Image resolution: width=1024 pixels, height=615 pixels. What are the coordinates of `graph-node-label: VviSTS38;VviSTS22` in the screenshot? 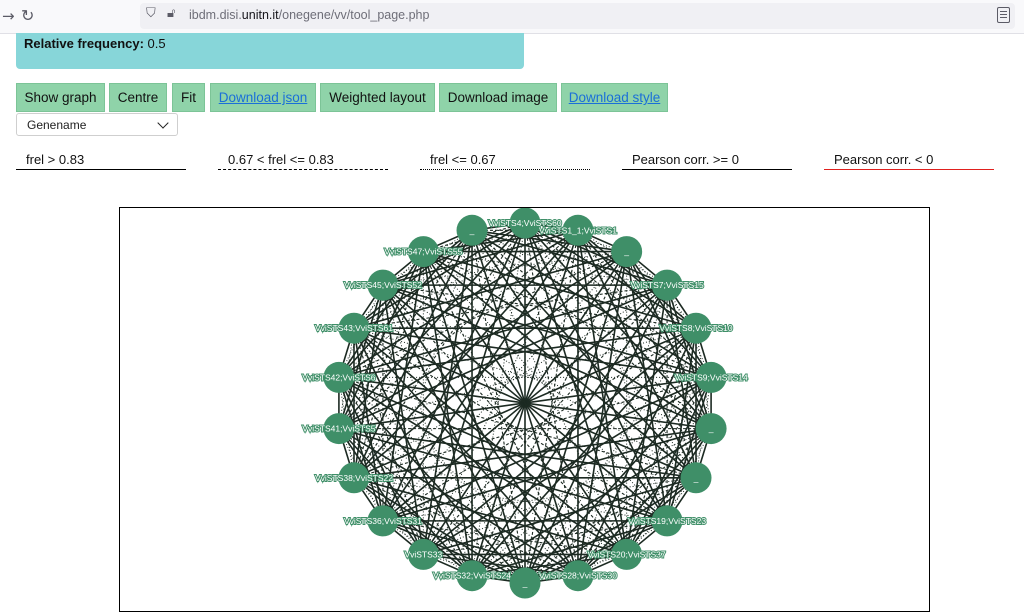 It's located at (354, 478).